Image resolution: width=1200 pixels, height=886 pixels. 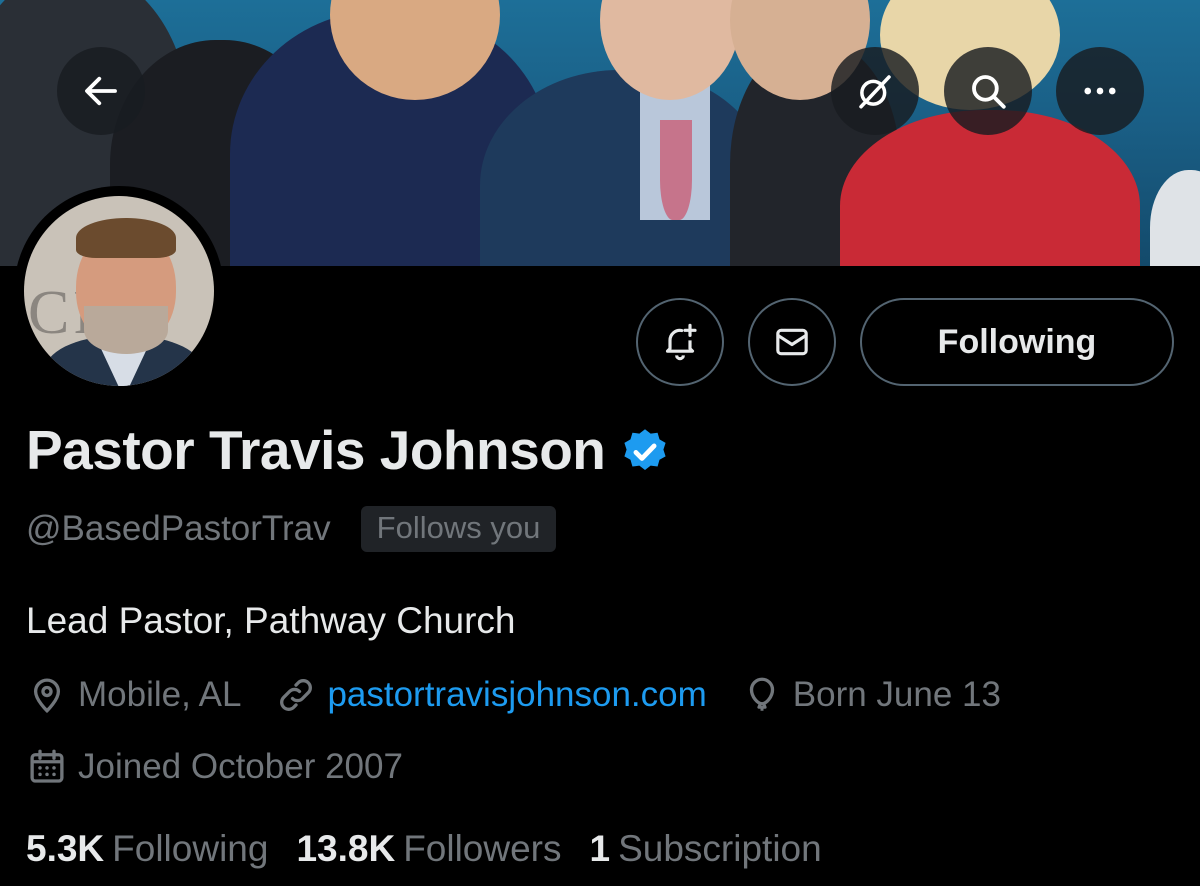 What do you see at coordinates (600, 848) in the screenshot?
I see `subscriptions-count: 1` at bounding box center [600, 848].